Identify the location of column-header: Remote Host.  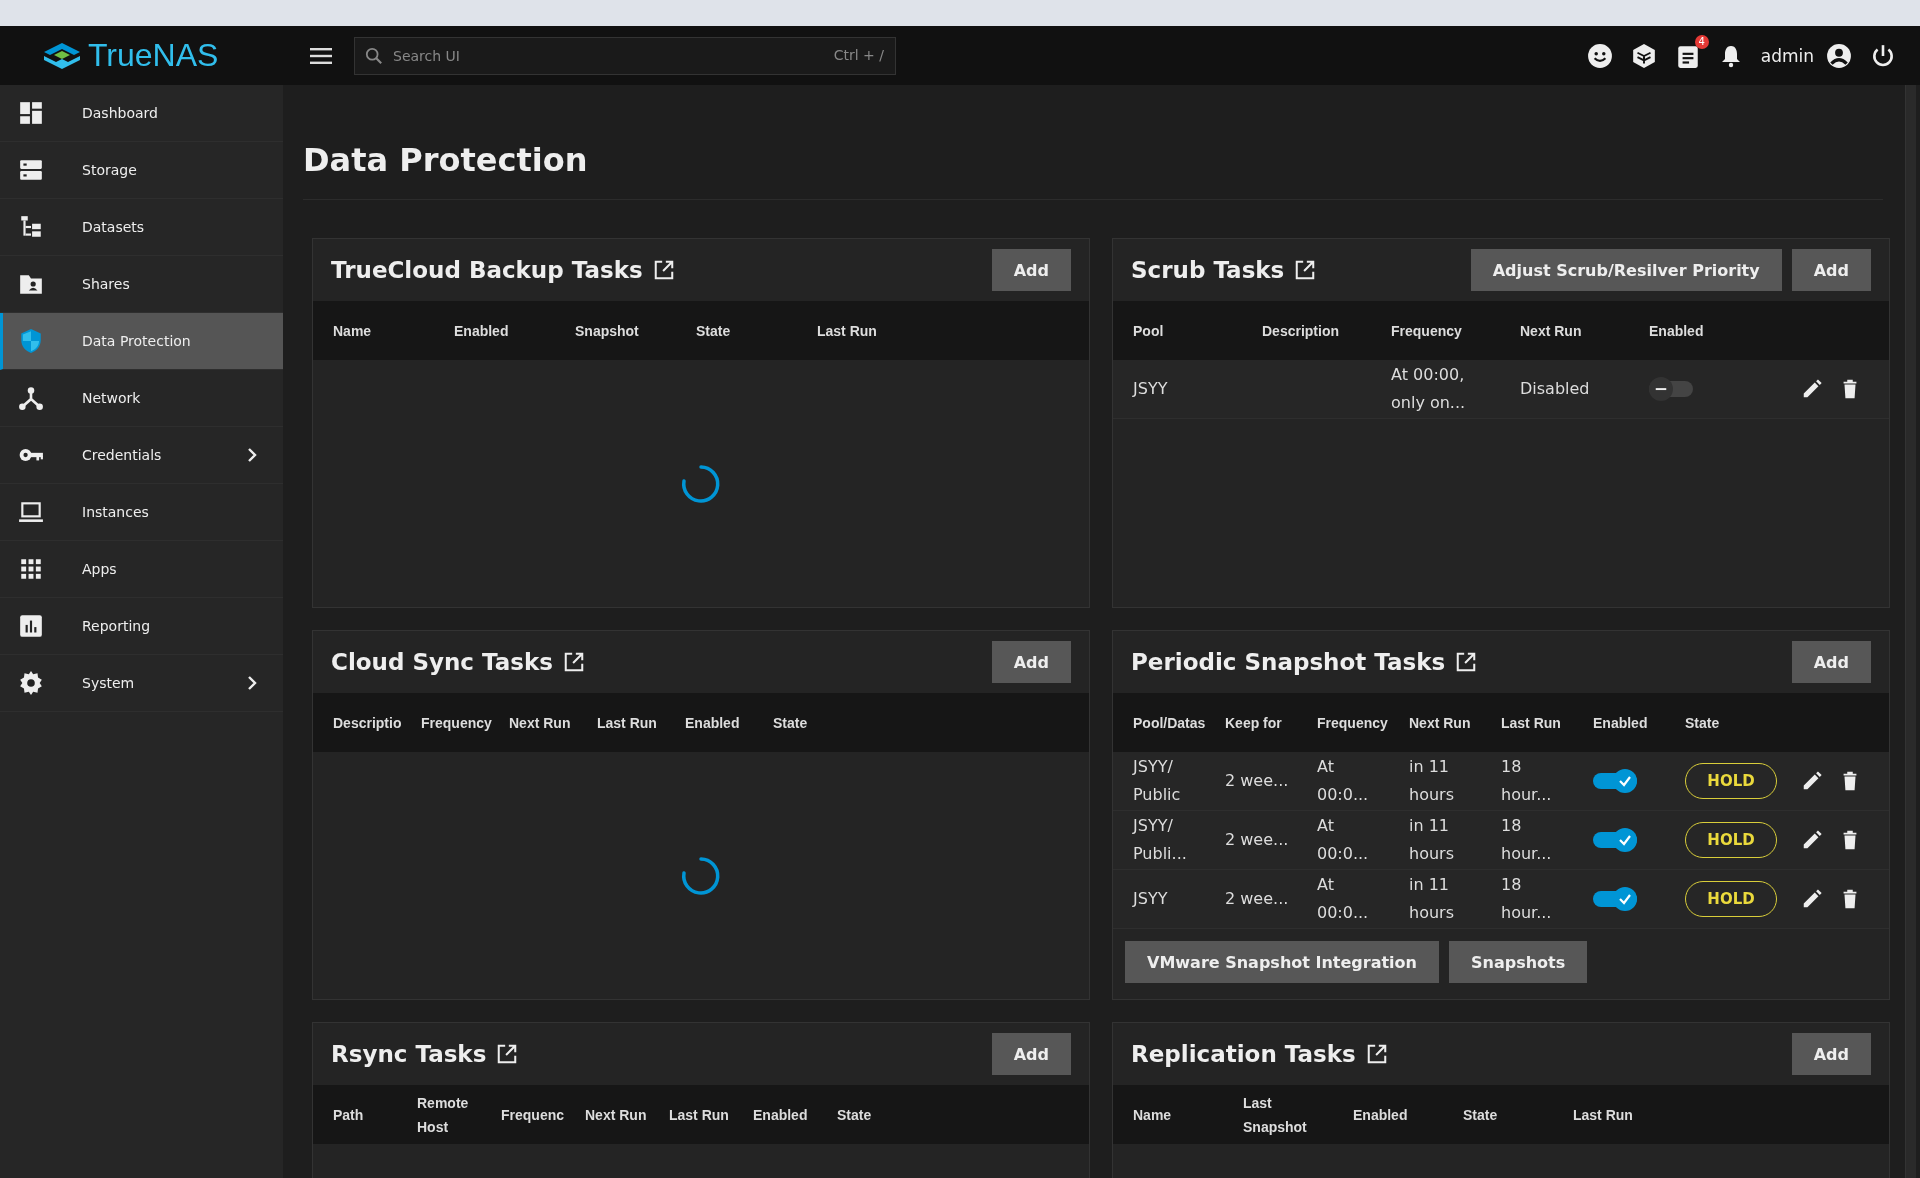
(443, 1115).